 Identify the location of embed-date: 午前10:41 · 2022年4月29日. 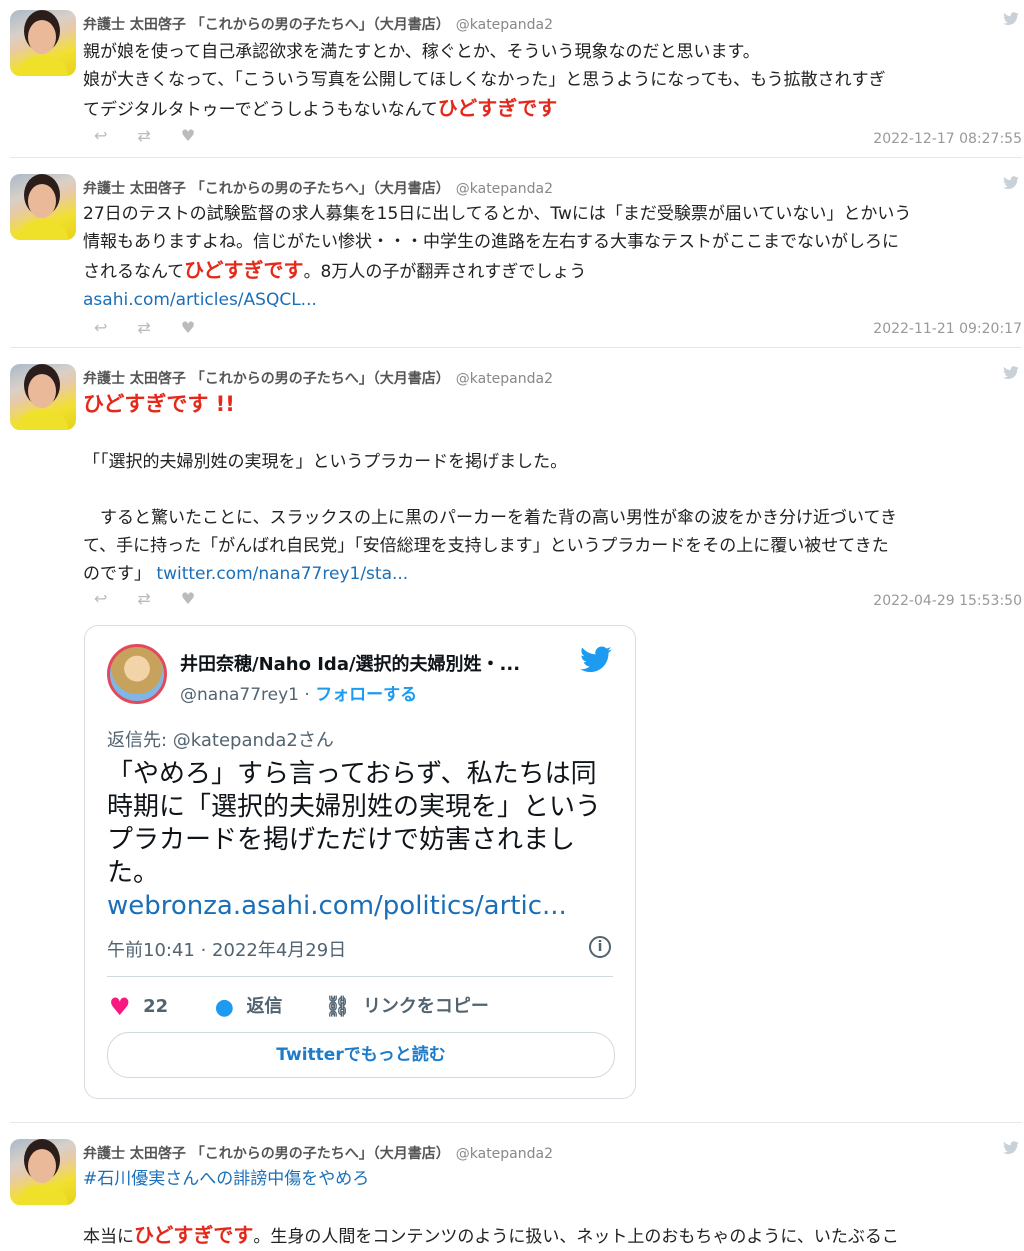
(226, 949).